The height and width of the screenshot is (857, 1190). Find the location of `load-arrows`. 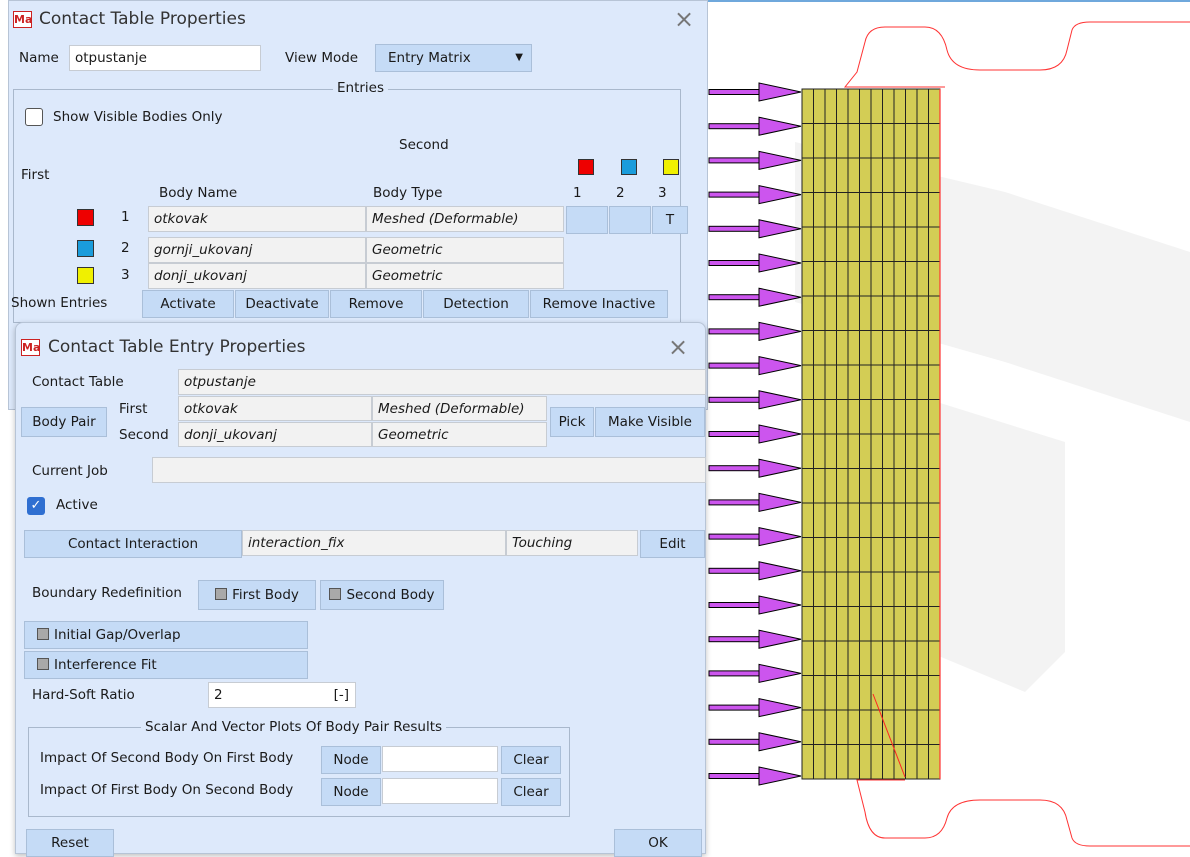

load-arrows is located at coordinates (755, 434).